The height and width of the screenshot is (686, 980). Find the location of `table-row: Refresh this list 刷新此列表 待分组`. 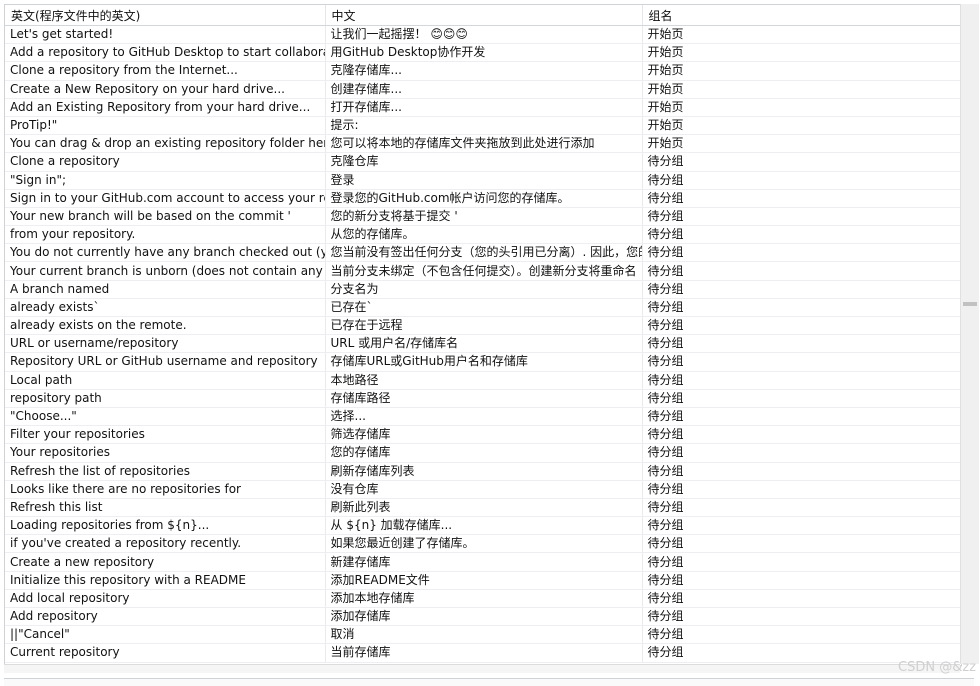

table-row: Refresh this list 刷新此列表 待分组 is located at coordinates (483, 508).